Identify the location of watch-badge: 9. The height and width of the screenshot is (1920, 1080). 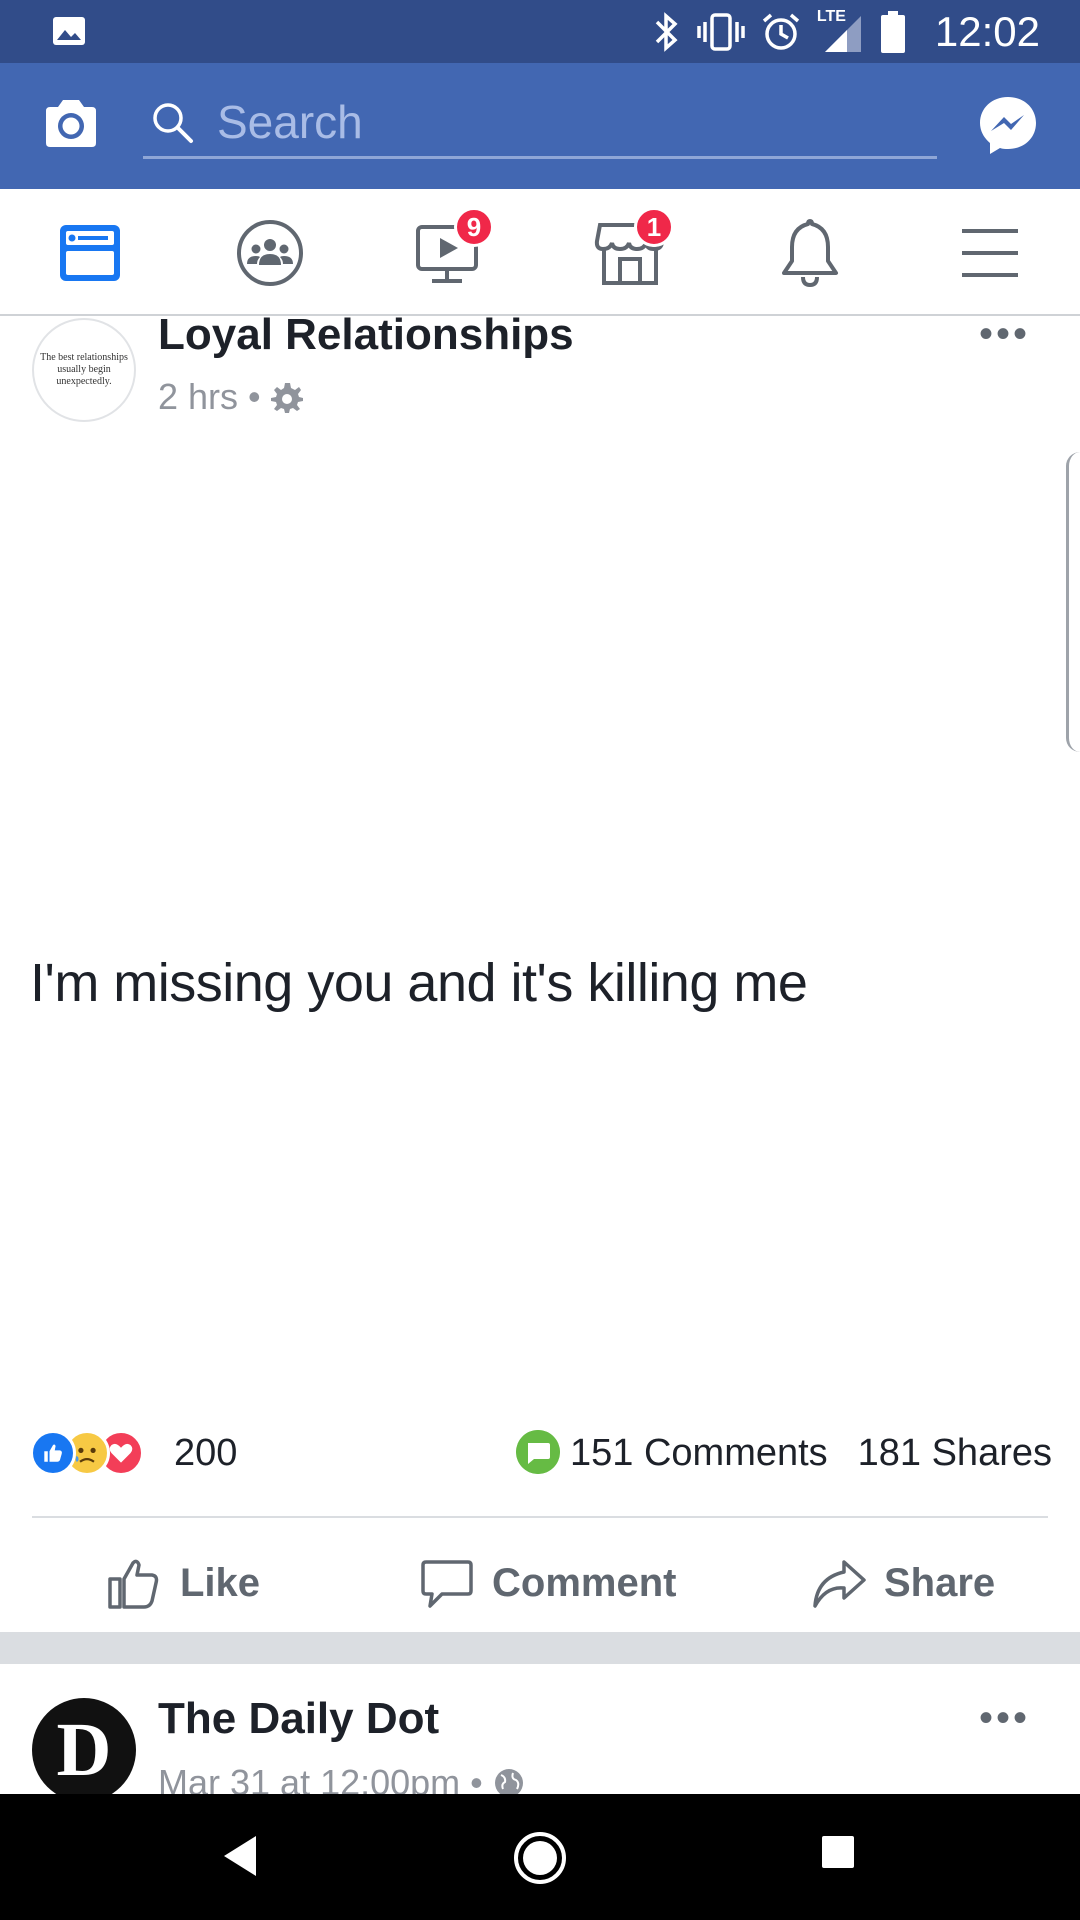
(474, 227).